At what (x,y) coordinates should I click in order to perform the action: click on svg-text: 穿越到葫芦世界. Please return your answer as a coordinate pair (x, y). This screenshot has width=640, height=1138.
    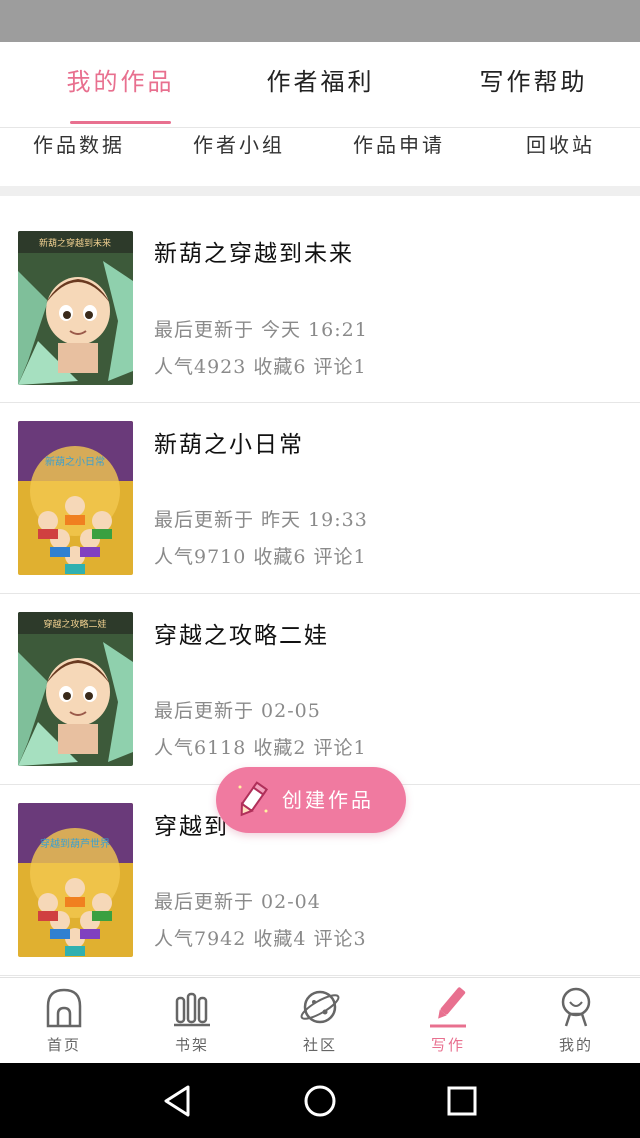
    Looking at the image, I should click on (75, 843).